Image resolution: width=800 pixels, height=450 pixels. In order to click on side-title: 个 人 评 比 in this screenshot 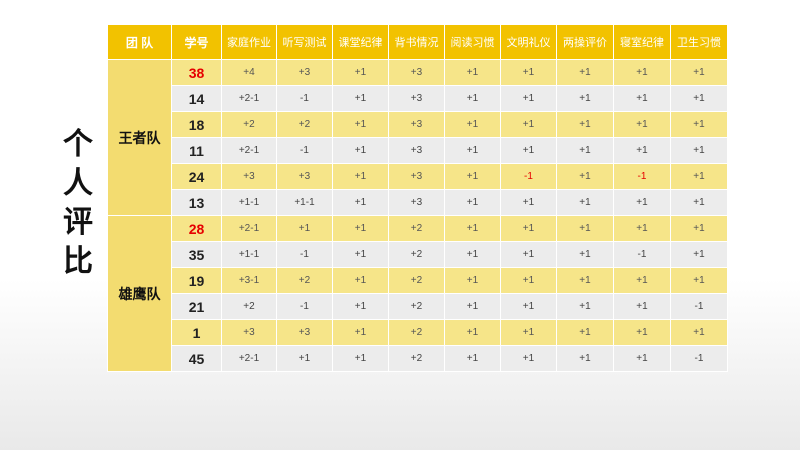, I will do `click(78, 208)`.